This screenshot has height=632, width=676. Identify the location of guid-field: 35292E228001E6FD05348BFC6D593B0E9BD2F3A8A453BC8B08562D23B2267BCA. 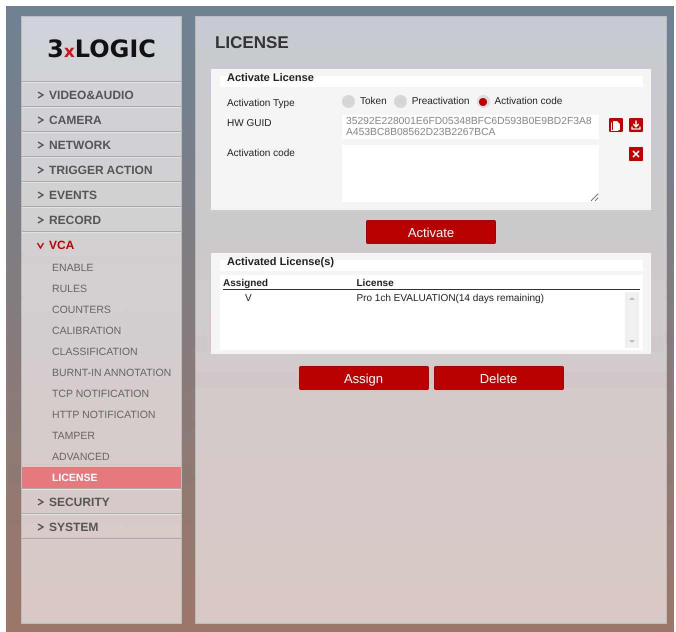
(470, 127).